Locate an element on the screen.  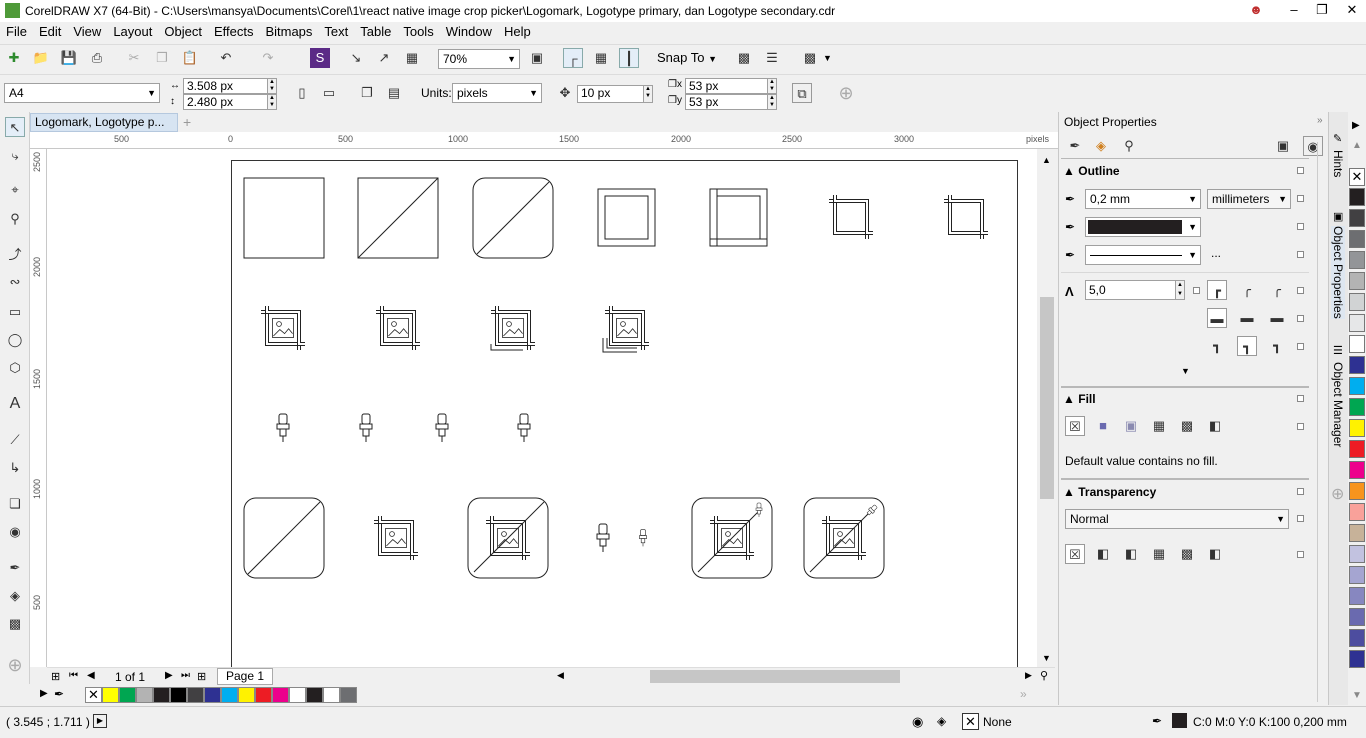
polygon-tool-icon: ⬡ is located at coordinates (15, 368).